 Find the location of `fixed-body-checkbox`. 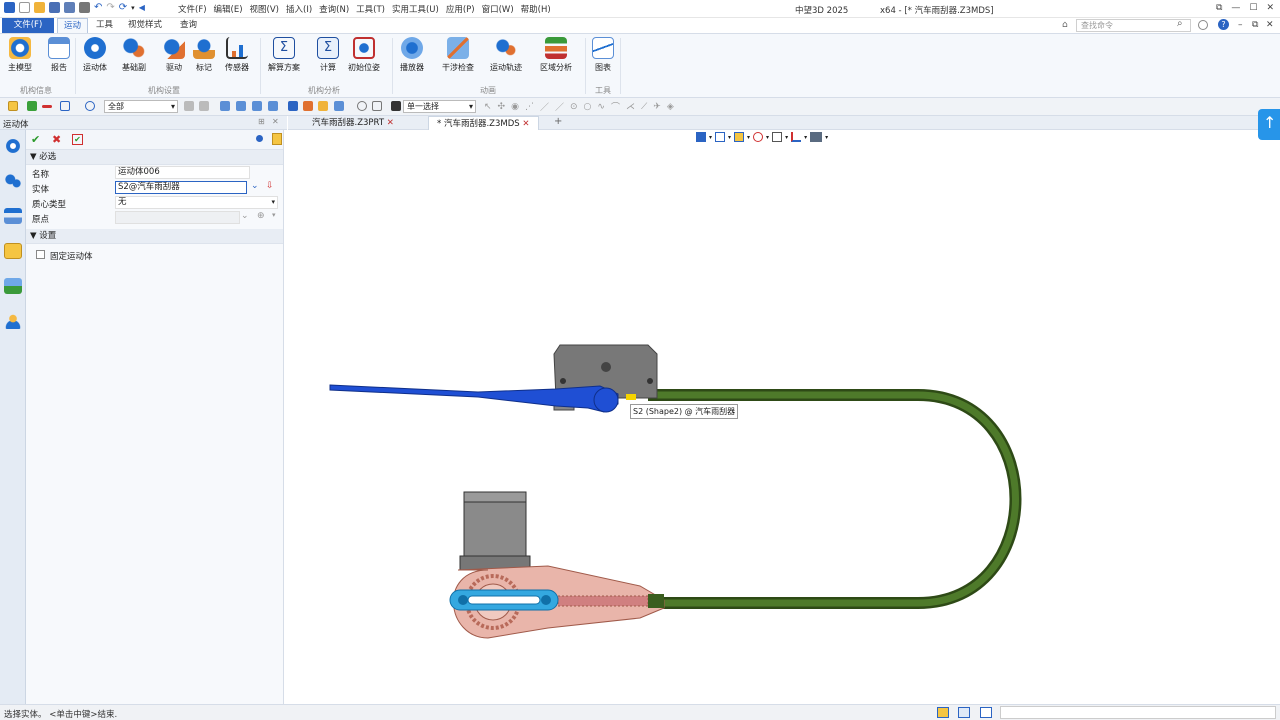

fixed-body-checkbox is located at coordinates (40, 254).